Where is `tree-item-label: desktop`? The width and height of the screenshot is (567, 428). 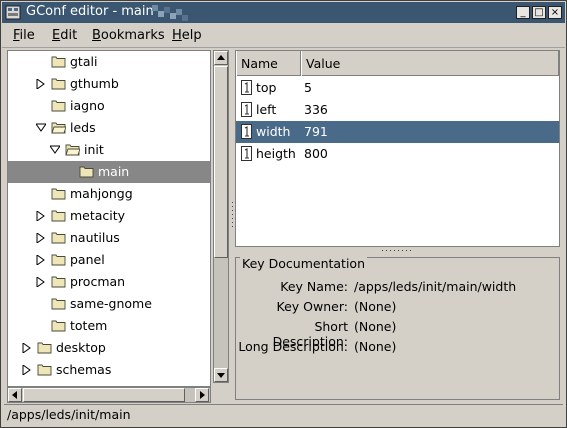 tree-item-label: desktop is located at coordinates (81, 347).